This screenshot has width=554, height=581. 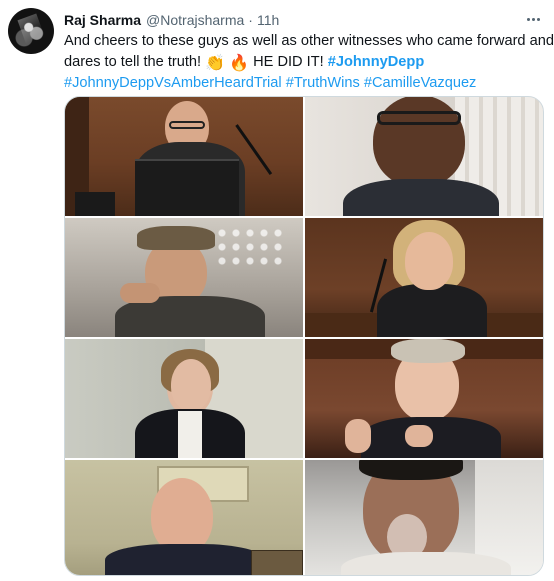 What do you see at coordinates (420, 83) in the screenshot?
I see `hashtag-camillevazquez: #CamilleVazquez` at bounding box center [420, 83].